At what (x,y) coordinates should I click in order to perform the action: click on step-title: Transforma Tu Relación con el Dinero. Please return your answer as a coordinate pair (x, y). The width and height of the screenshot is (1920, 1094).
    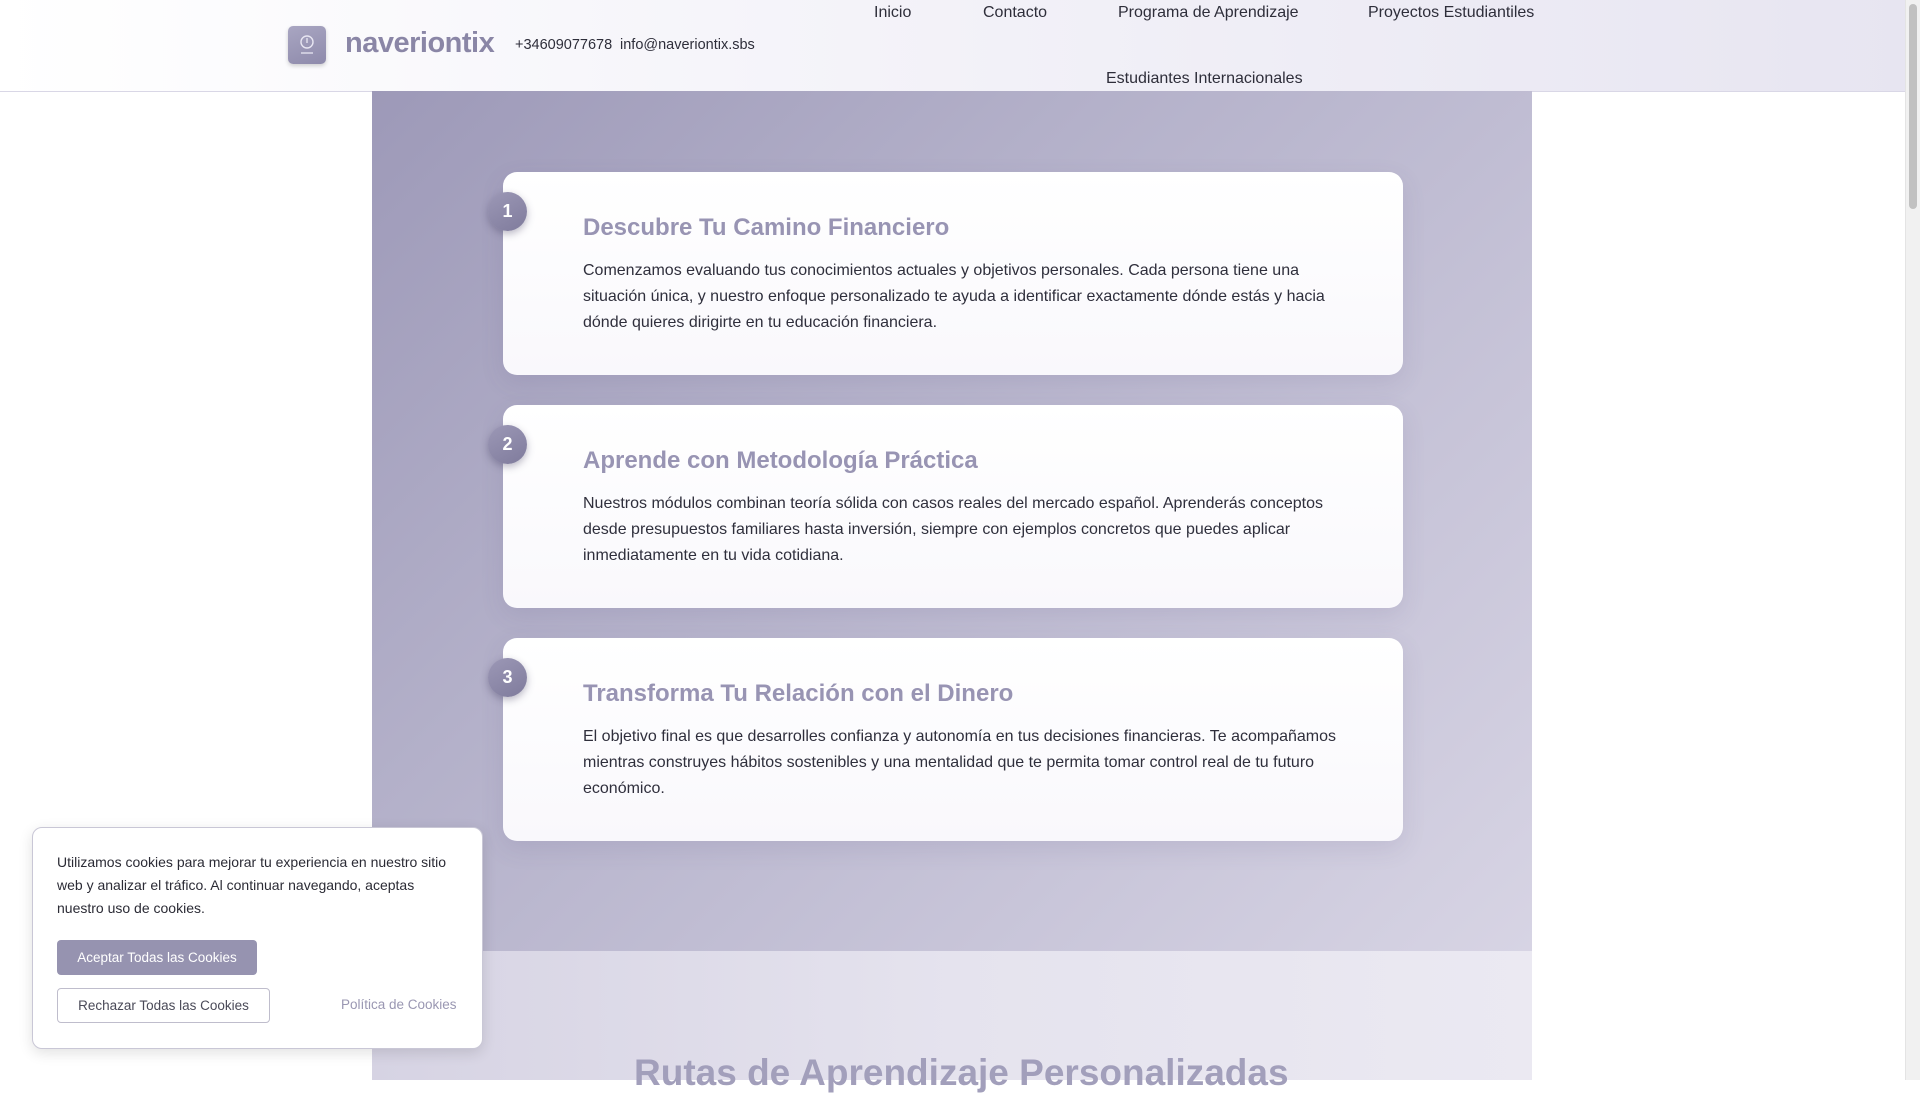
    Looking at the image, I should click on (798, 693).